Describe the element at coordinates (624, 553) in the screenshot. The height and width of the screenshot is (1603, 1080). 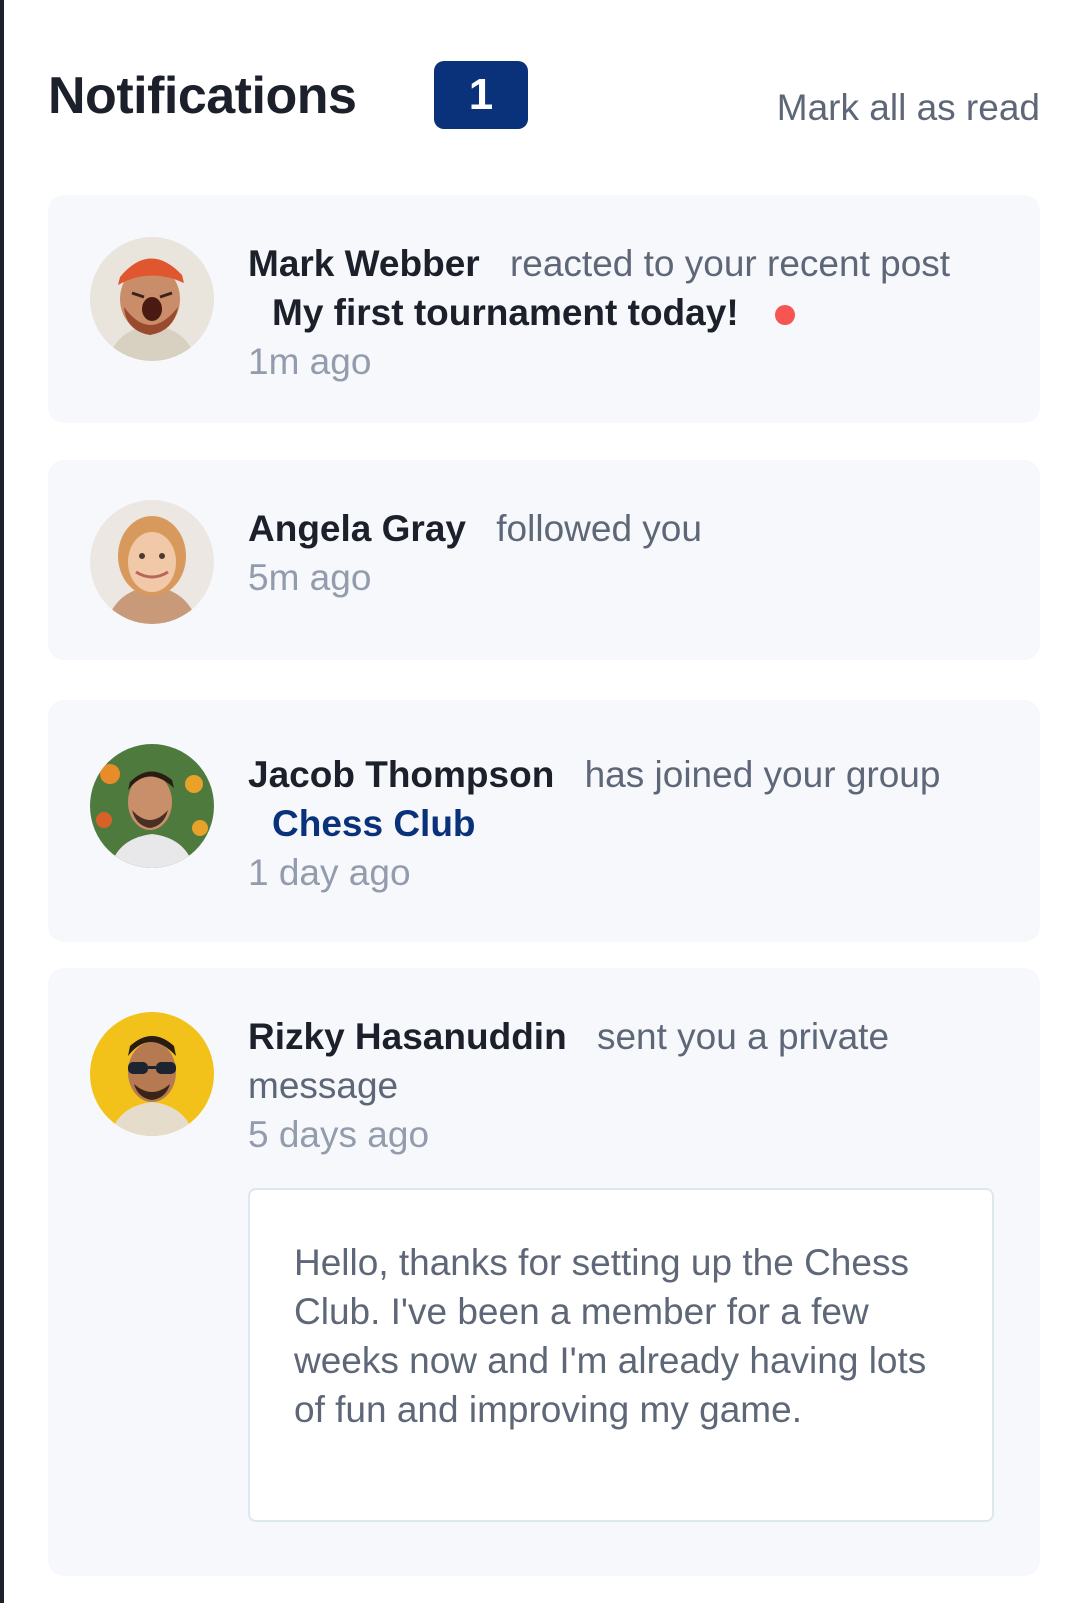
I see `notification-text: Angela Gray followed you 5m ago` at that location.